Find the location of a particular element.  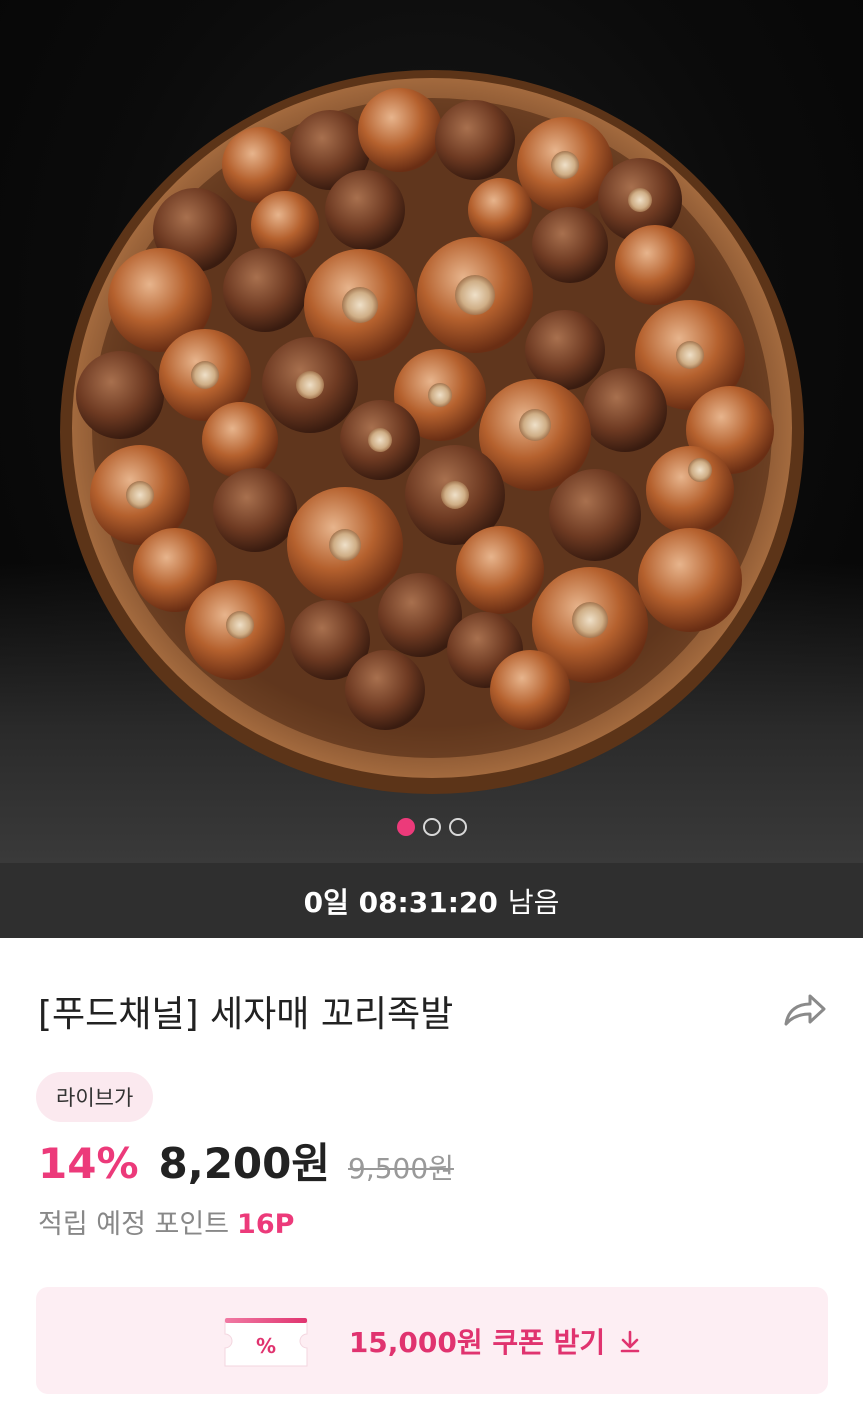

countdown-time: 0일 08:31:20 is located at coordinates (400, 902).